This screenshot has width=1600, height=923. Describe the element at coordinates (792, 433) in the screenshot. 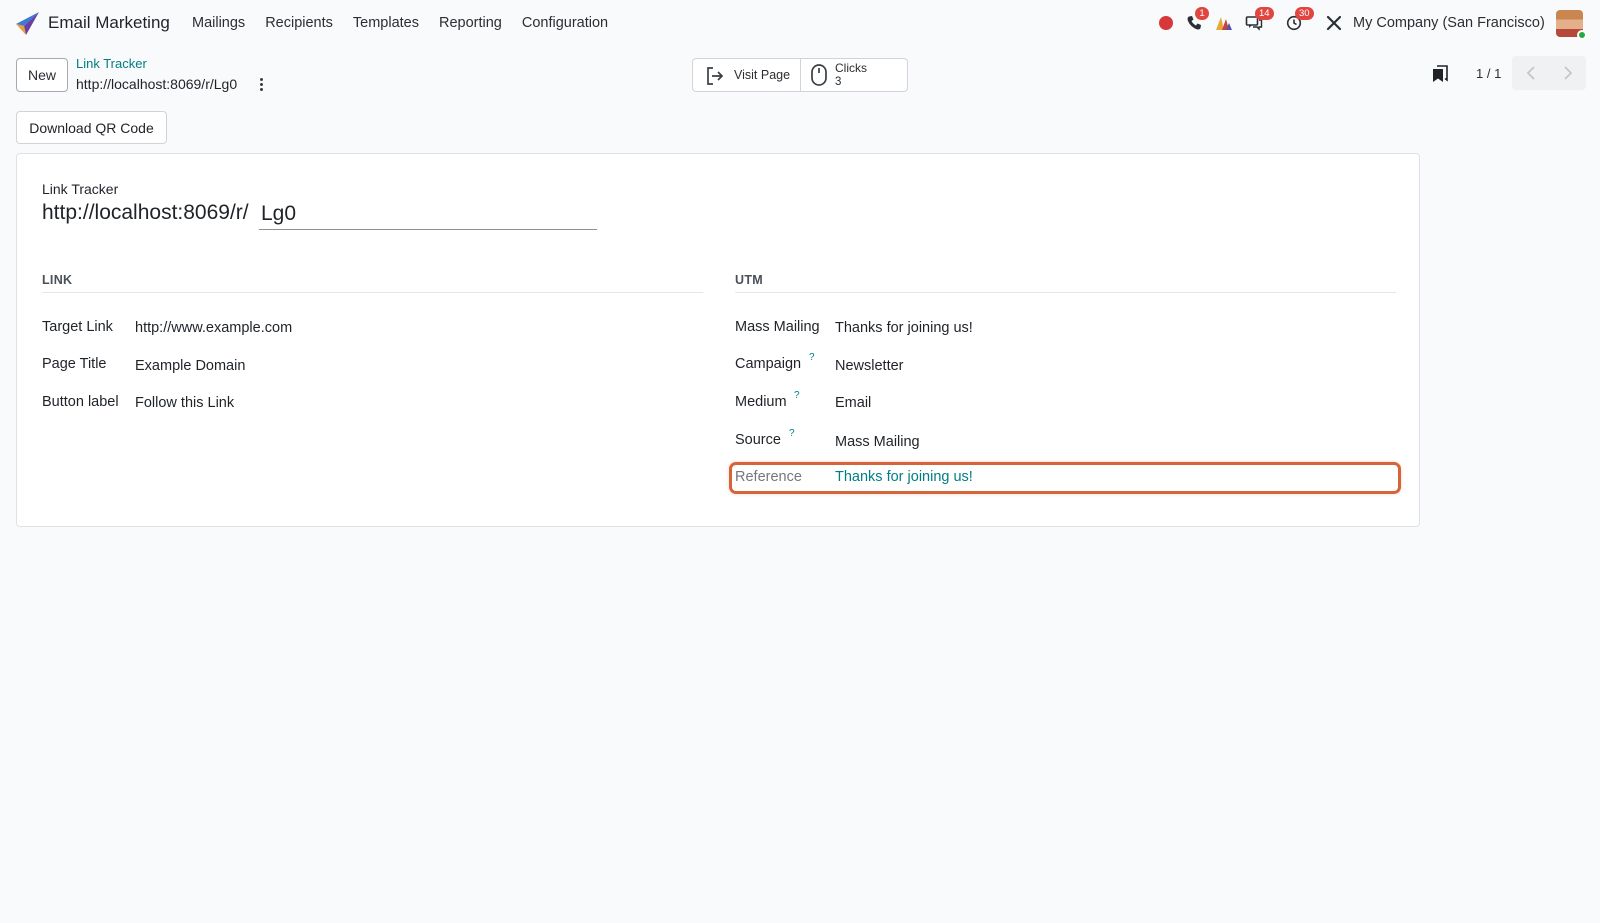

I see `source-help-icon: ?` at that location.